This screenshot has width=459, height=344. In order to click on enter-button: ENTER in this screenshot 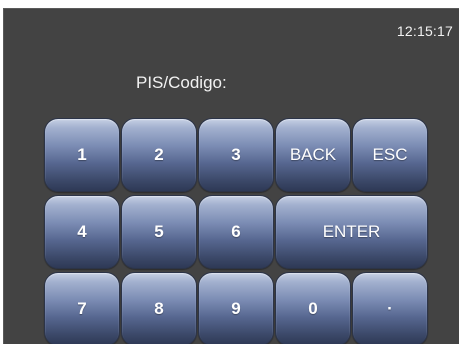, I will do `click(351, 232)`.